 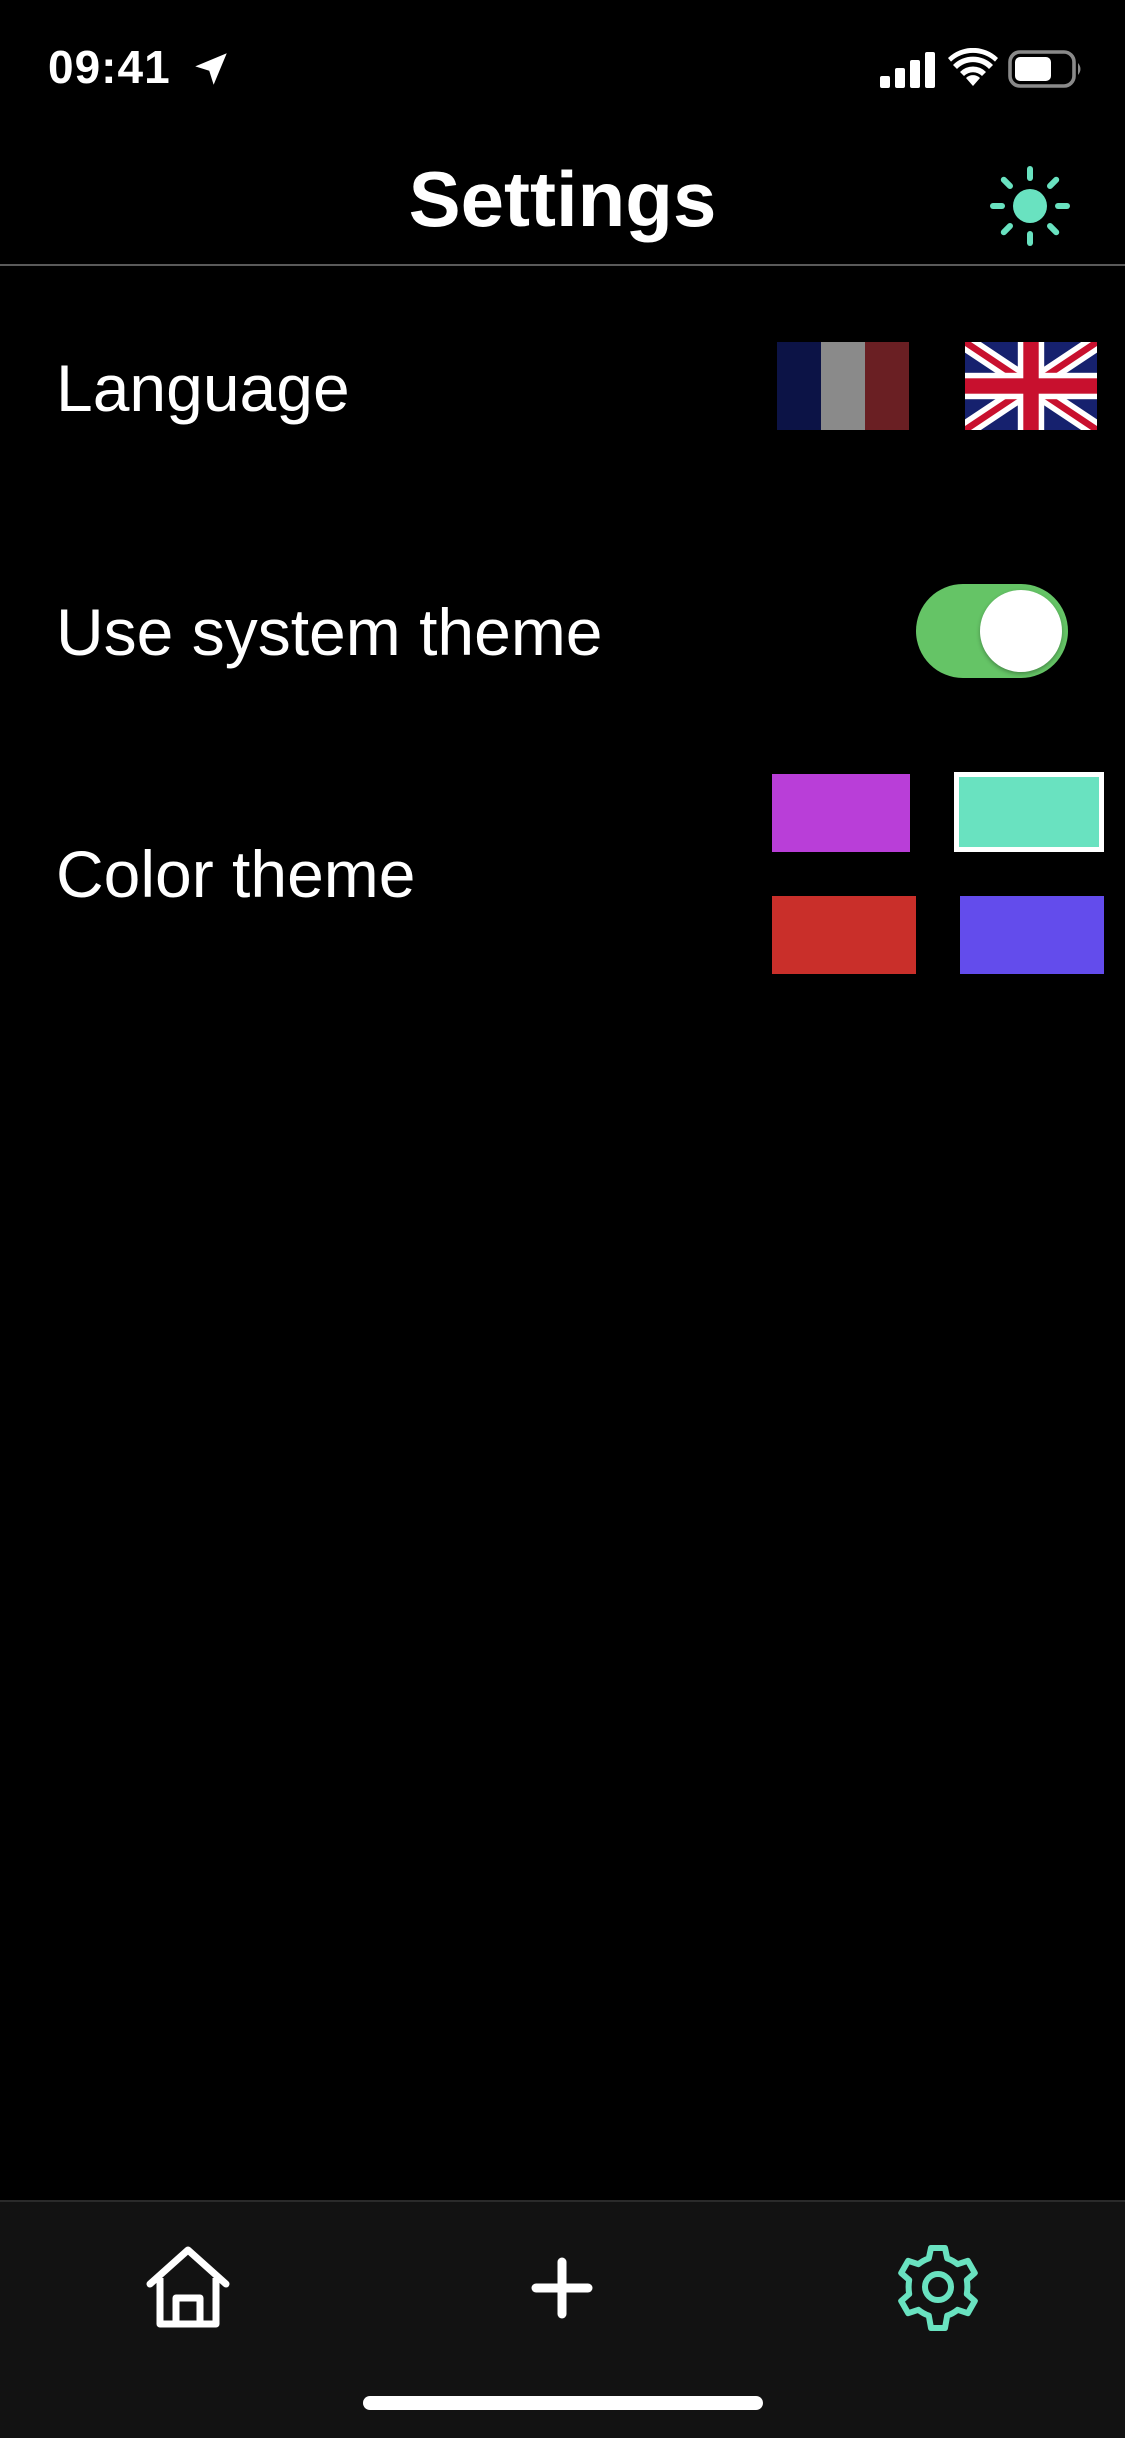 What do you see at coordinates (1029, 812) in the screenshot?
I see `color-swatch-teal-selected` at bounding box center [1029, 812].